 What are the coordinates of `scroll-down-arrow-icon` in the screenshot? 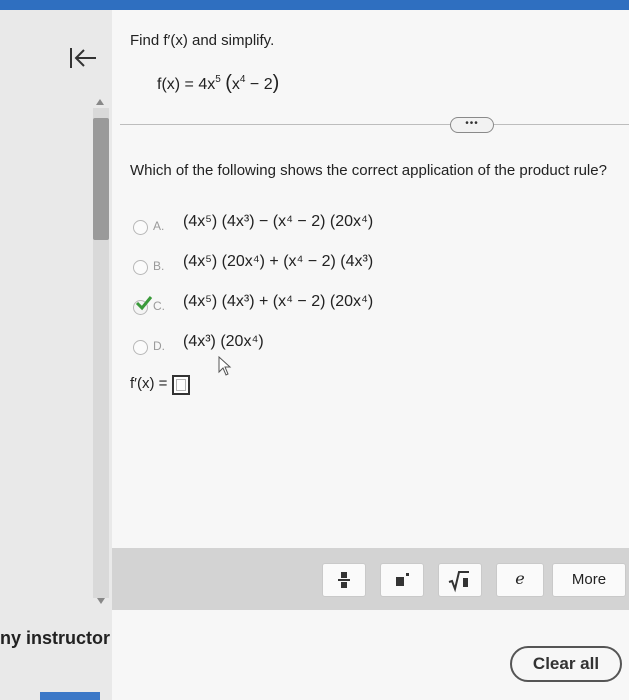 It's located at (101, 601).